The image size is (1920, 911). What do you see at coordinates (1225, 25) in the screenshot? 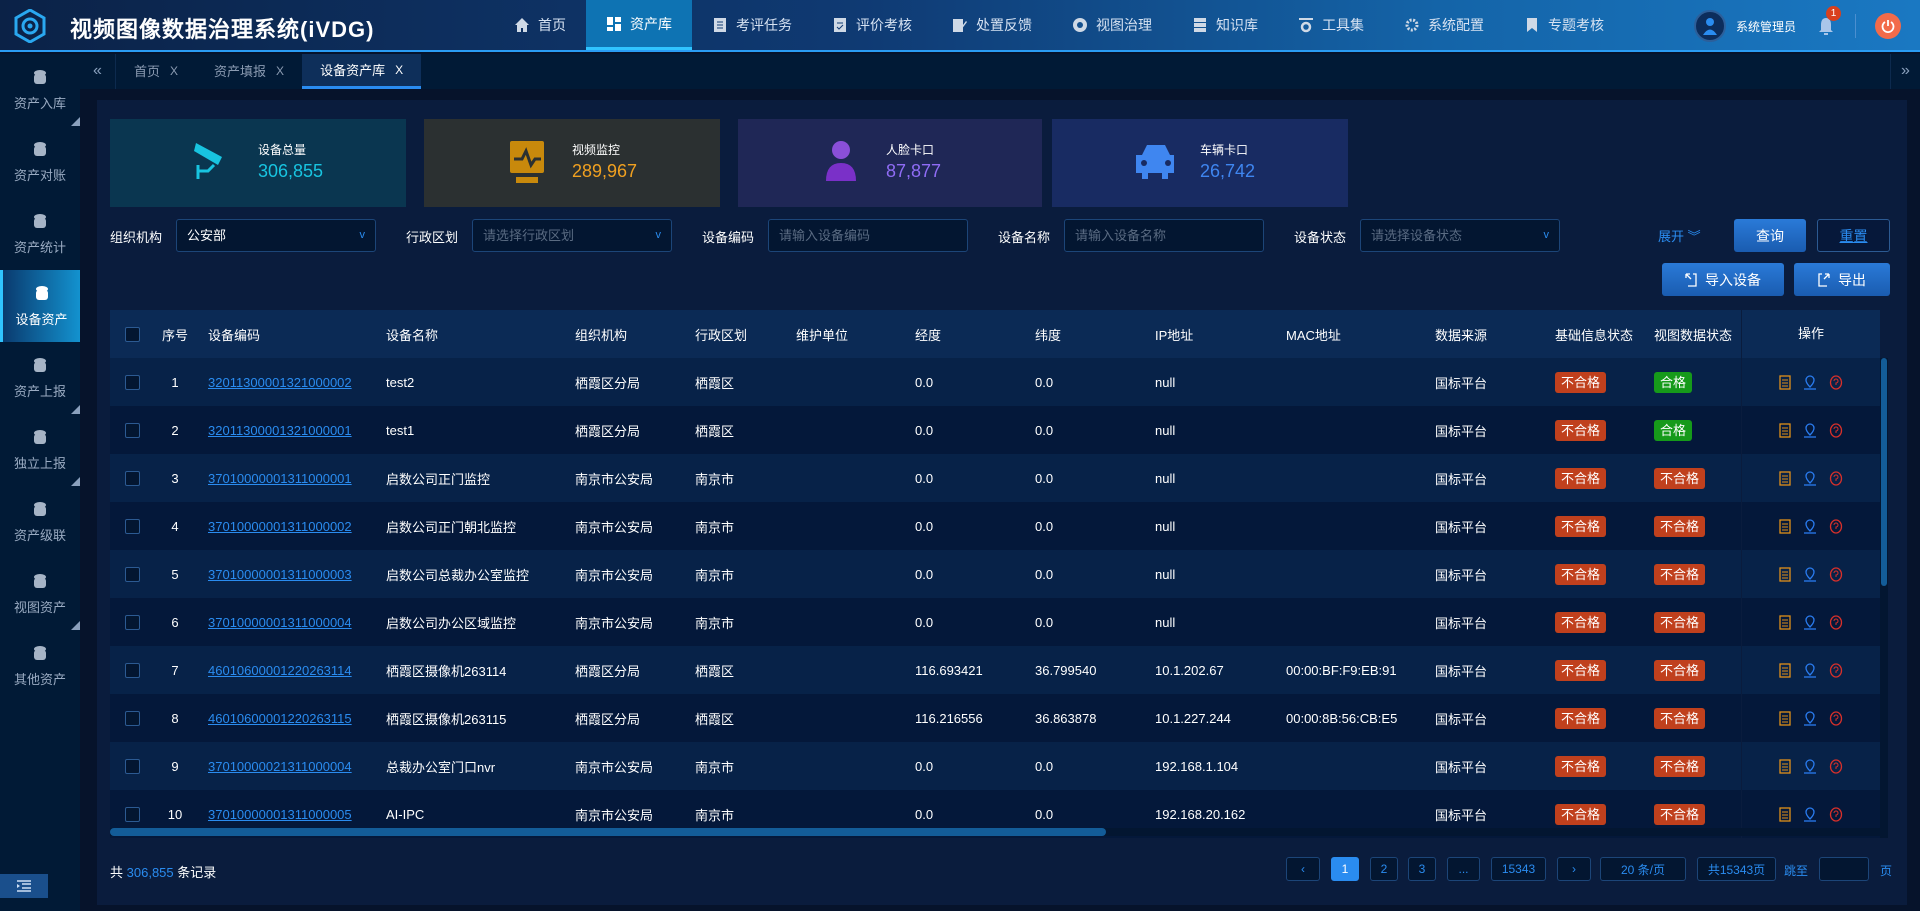
I see `nav-item-6: 知识库` at bounding box center [1225, 25].